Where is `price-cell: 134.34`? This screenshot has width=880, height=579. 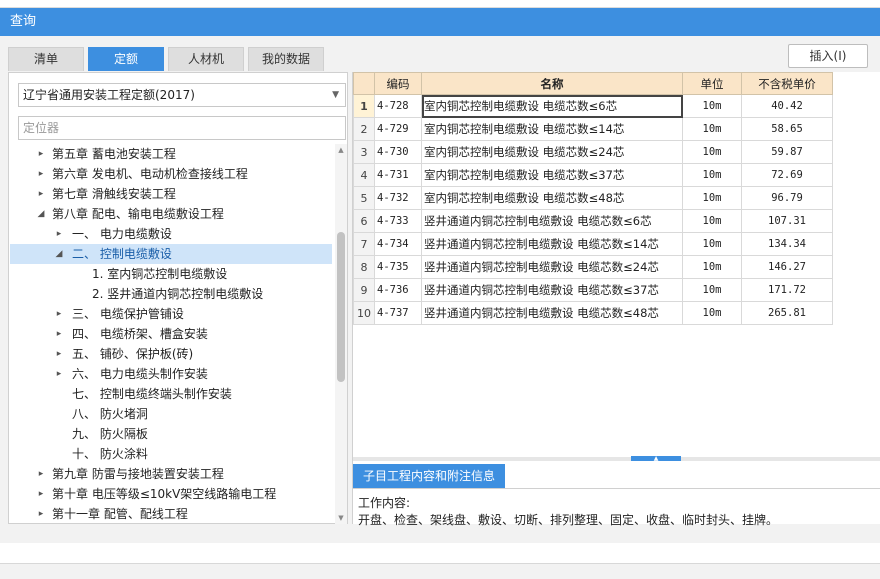 price-cell: 134.34 is located at coordinates (787, 244).